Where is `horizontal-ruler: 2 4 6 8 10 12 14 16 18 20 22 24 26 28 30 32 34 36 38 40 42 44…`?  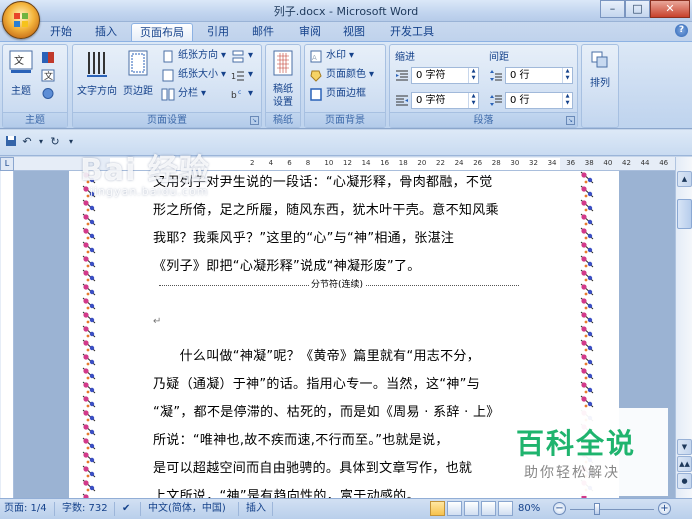 horizontal-ruler: 2 4 6 8 10 12 14 16 18 20 22 24 26 28 30 32 34 36 38 40 42 44… is located at coordinates (350, 164).